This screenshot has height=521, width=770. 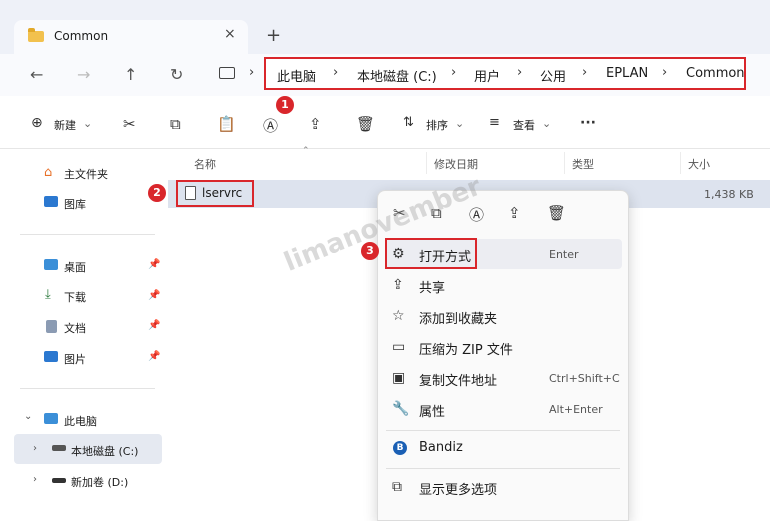 What do you see at coordinates (627, 73) in the screenshot?
I see `breadcrumb-eplan: EPLAN` at bounding box center [627, 73].